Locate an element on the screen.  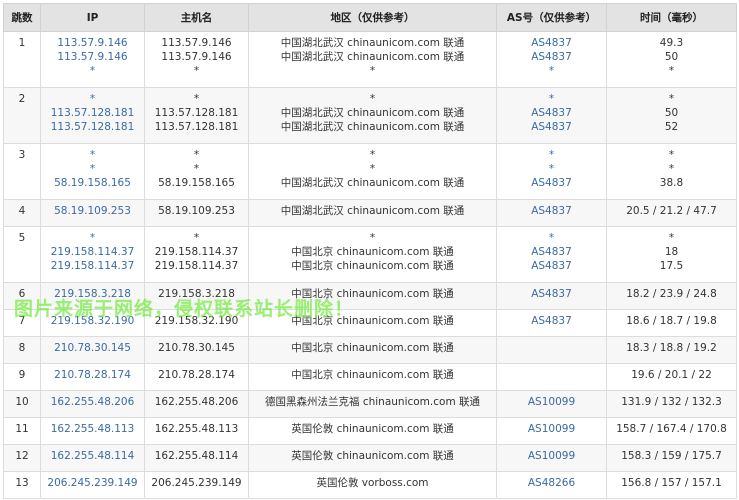
ip-address-cell: 210.78.30.145 is located at coordinates (92, 350).